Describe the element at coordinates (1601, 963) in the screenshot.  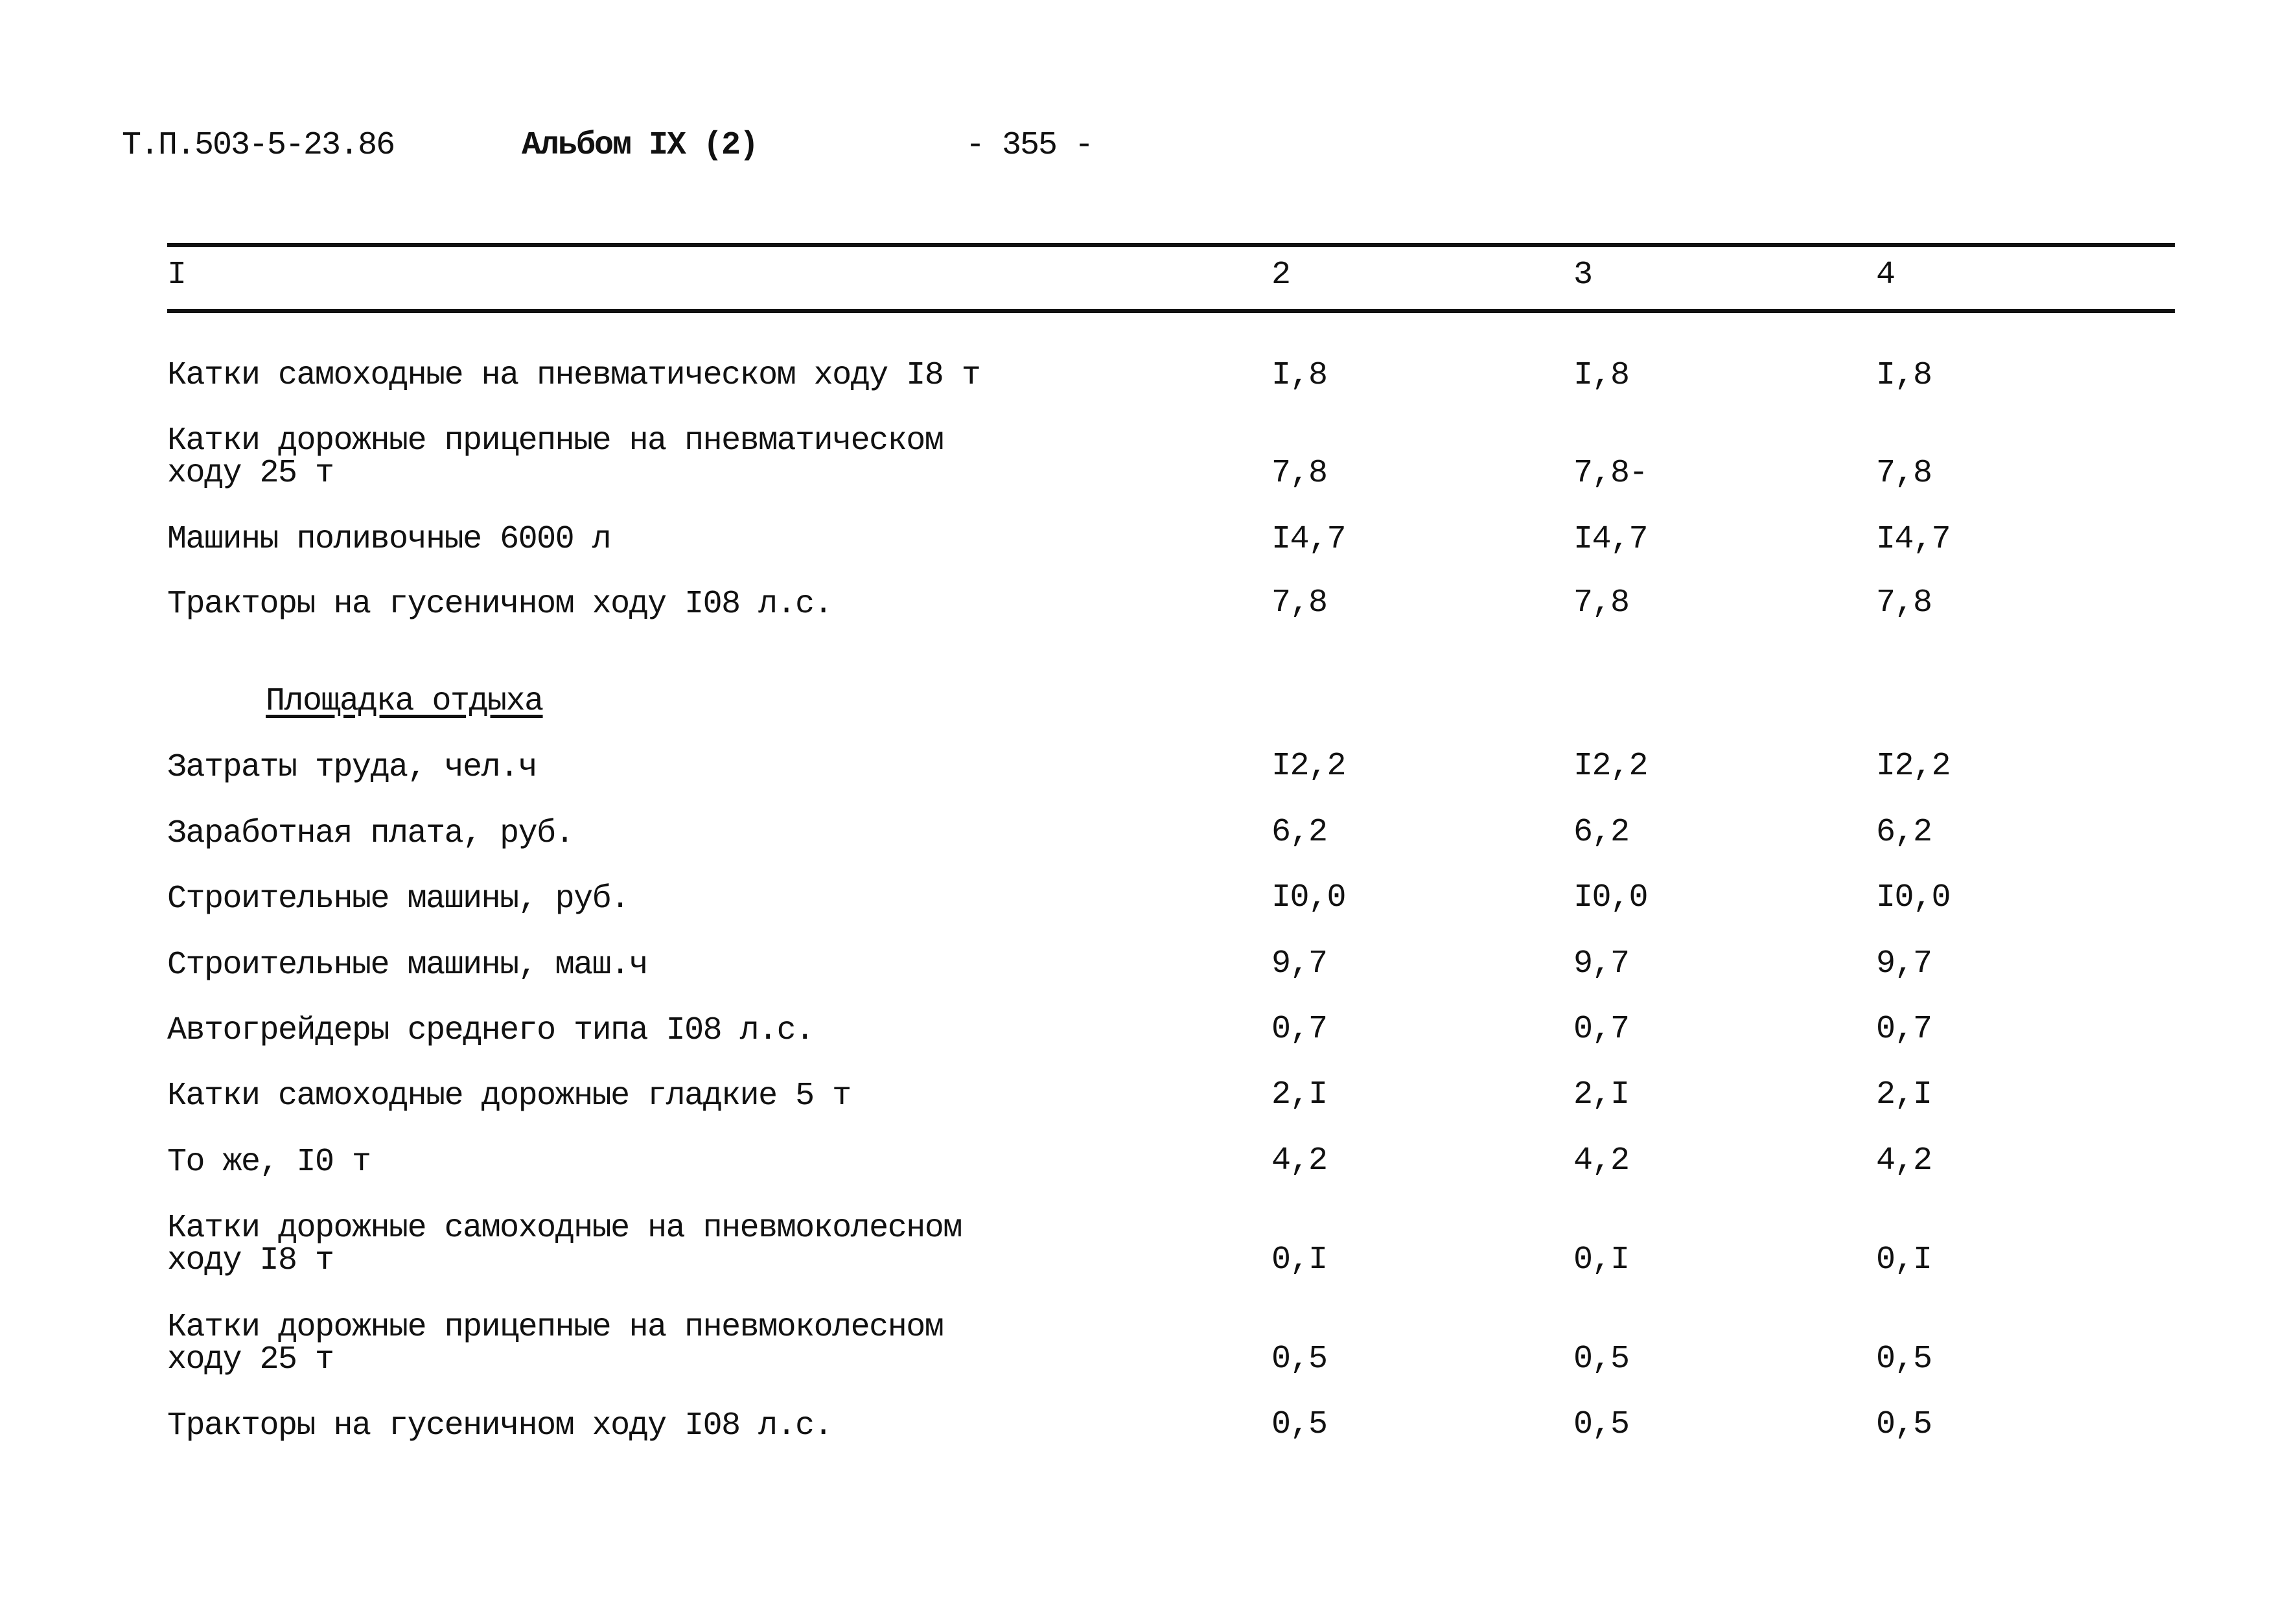
I see `row-value-col3: 9,7` at that location.